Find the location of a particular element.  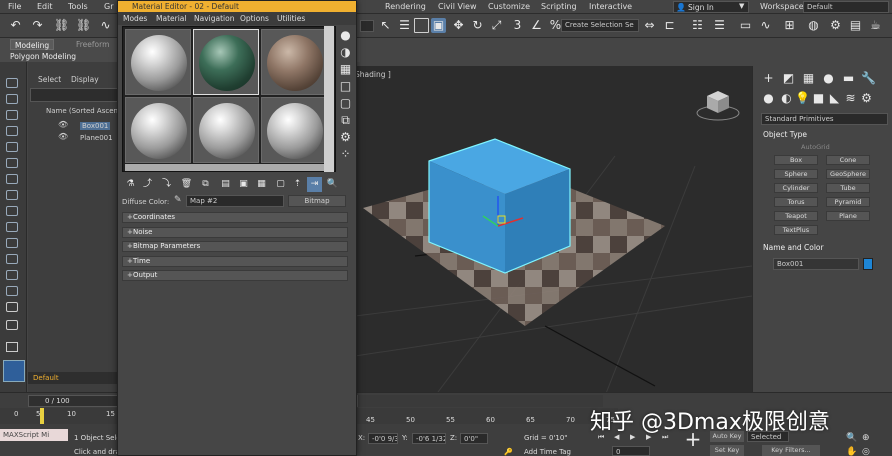

render-icon: ☕ is located at coordinates (875, 25).